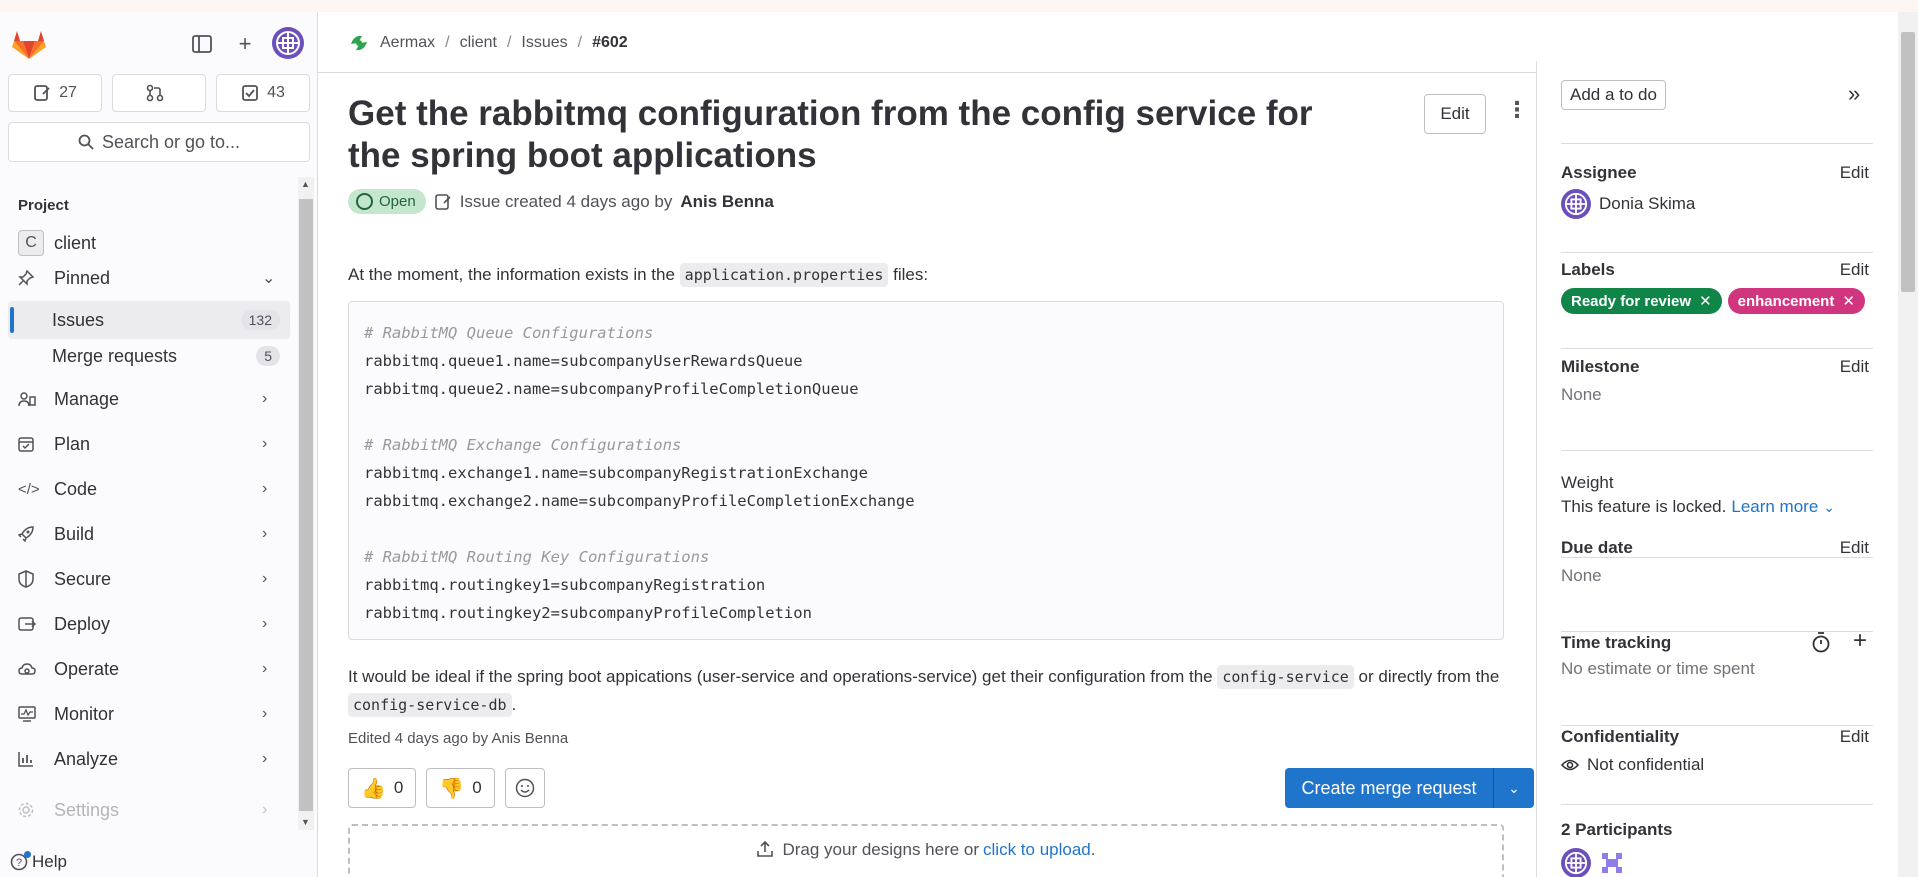 This screenshot has height=877, width=1918. What do you see at coordinates (1854, 173) in the screenshot?
I see `edit-assignee-button: Edit` at bounding box center [1854, 173].